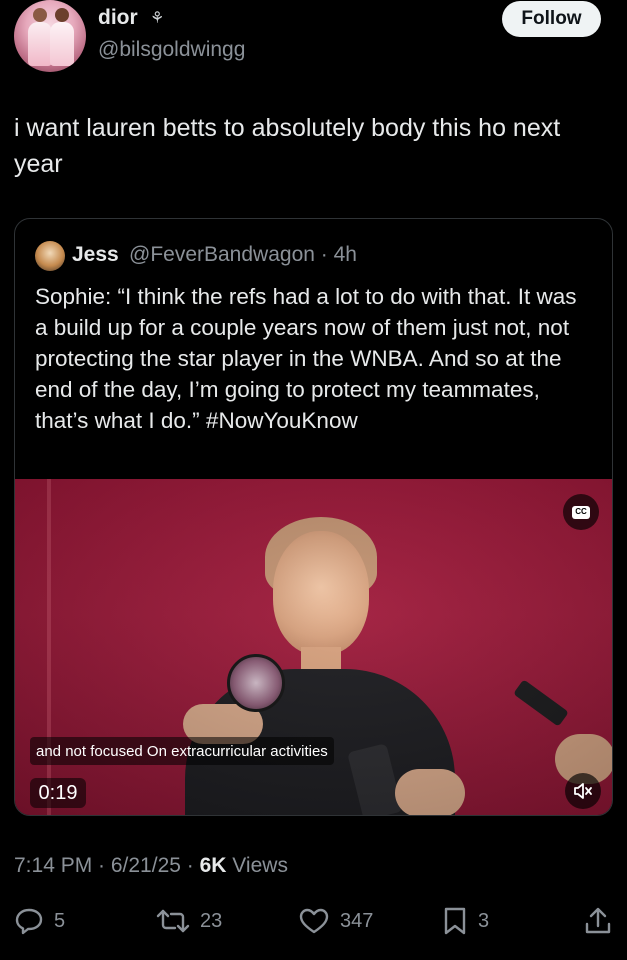  What do you see at coordinates (157, 18) in the screenshot?
I see `flower-icon: ⚘` at bounding box center [157, 18].